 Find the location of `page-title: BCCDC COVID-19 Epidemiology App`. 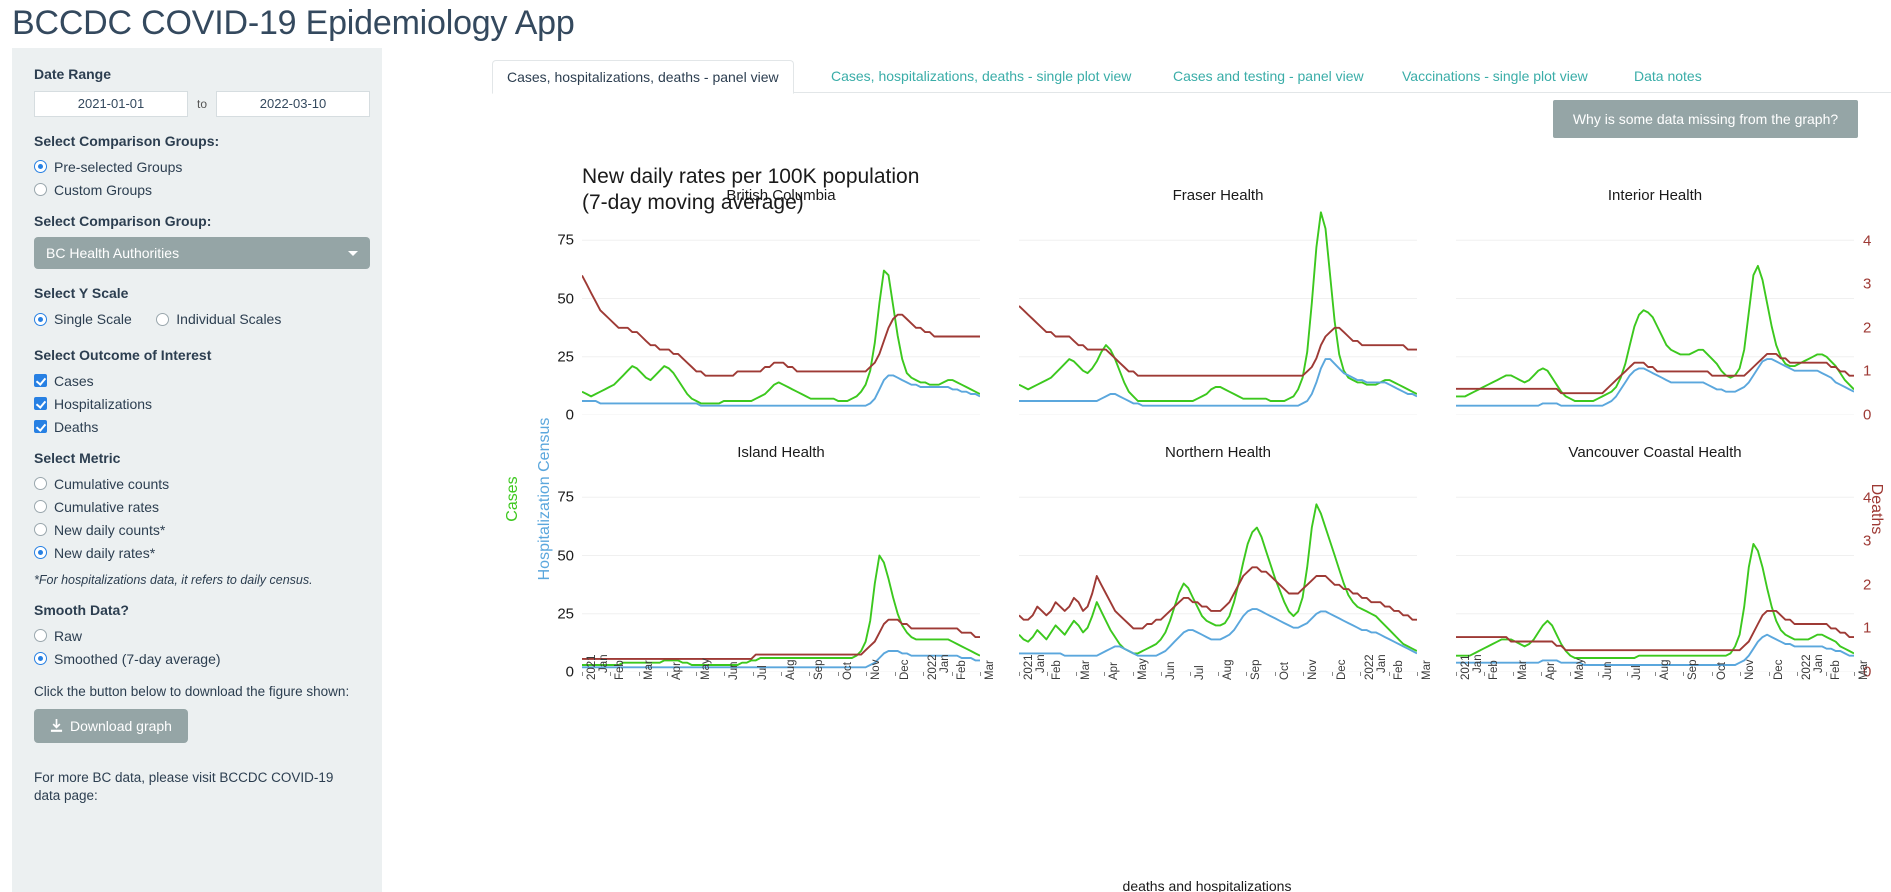

page-title: BCCDC COVID-19 Epidemiology App is located at coordinates (293, 23).